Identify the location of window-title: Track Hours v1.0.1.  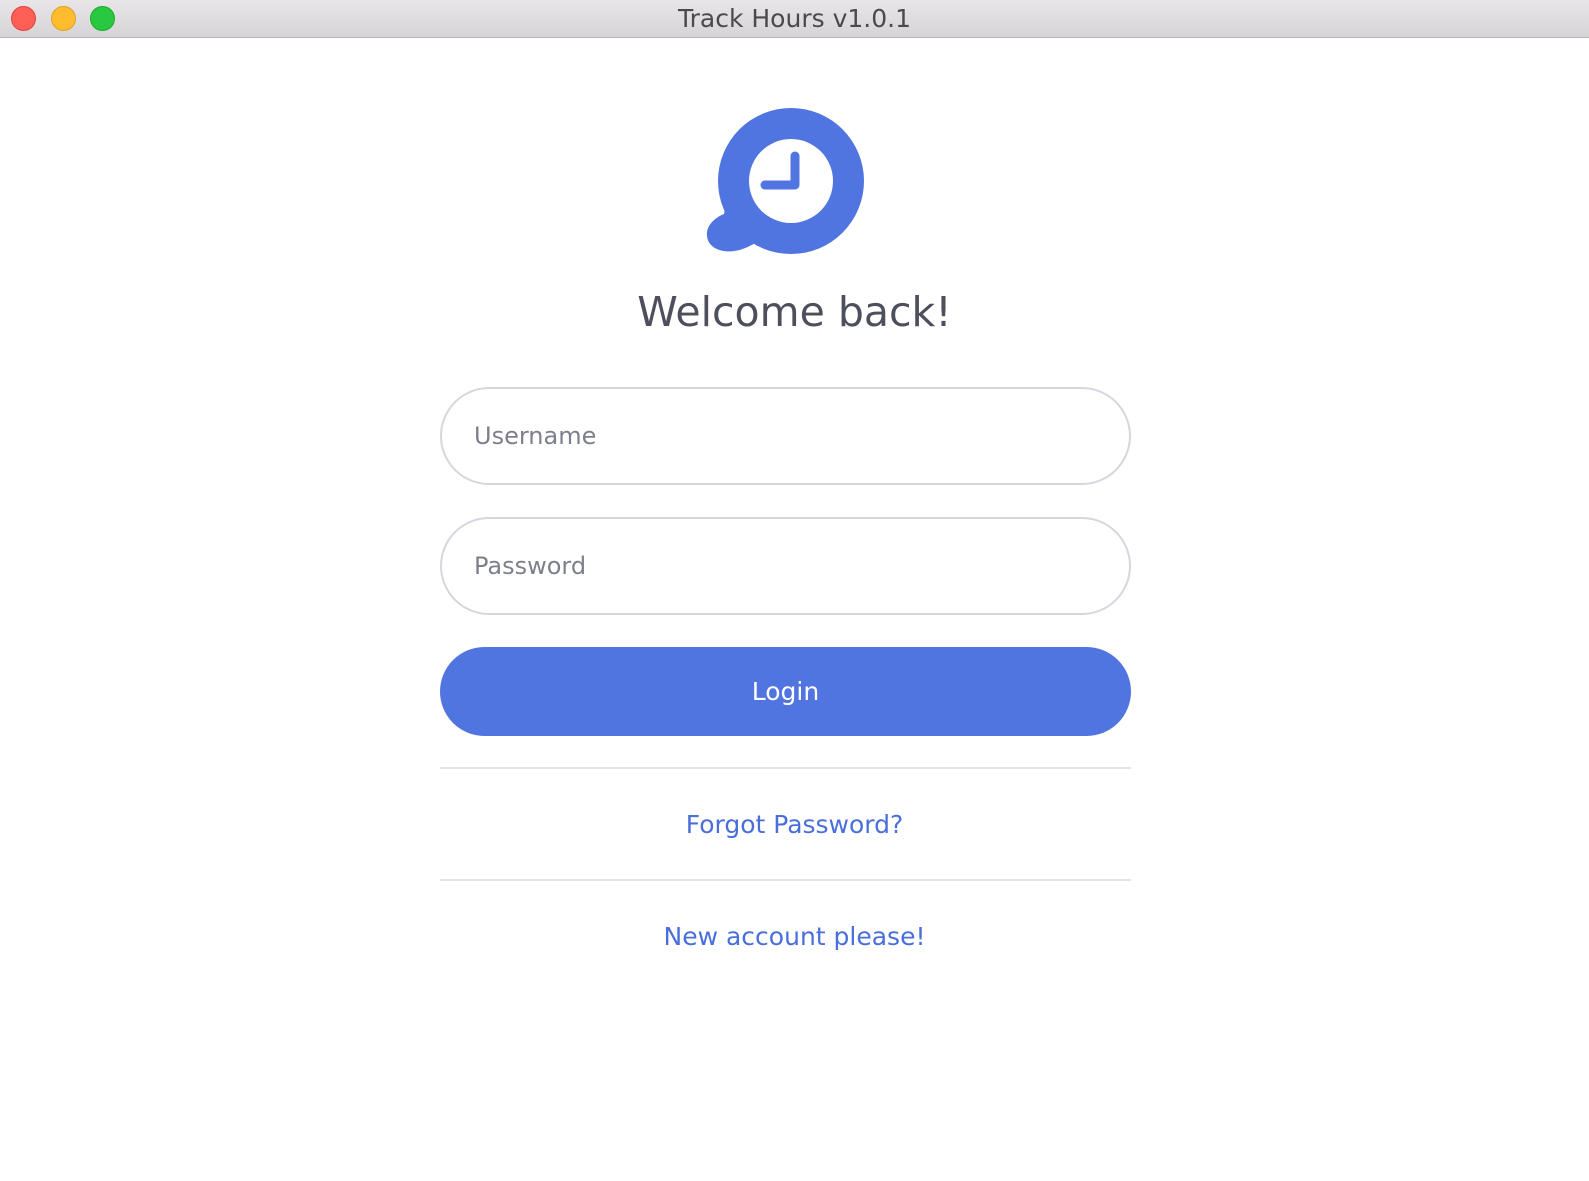
(794, 18).